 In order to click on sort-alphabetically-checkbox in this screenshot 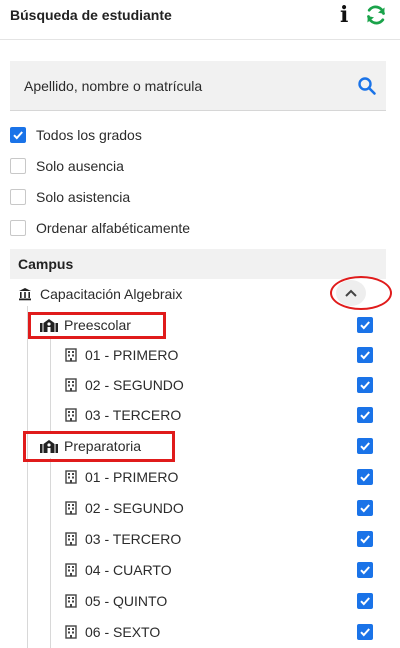, I will do `click(18, 228)`.